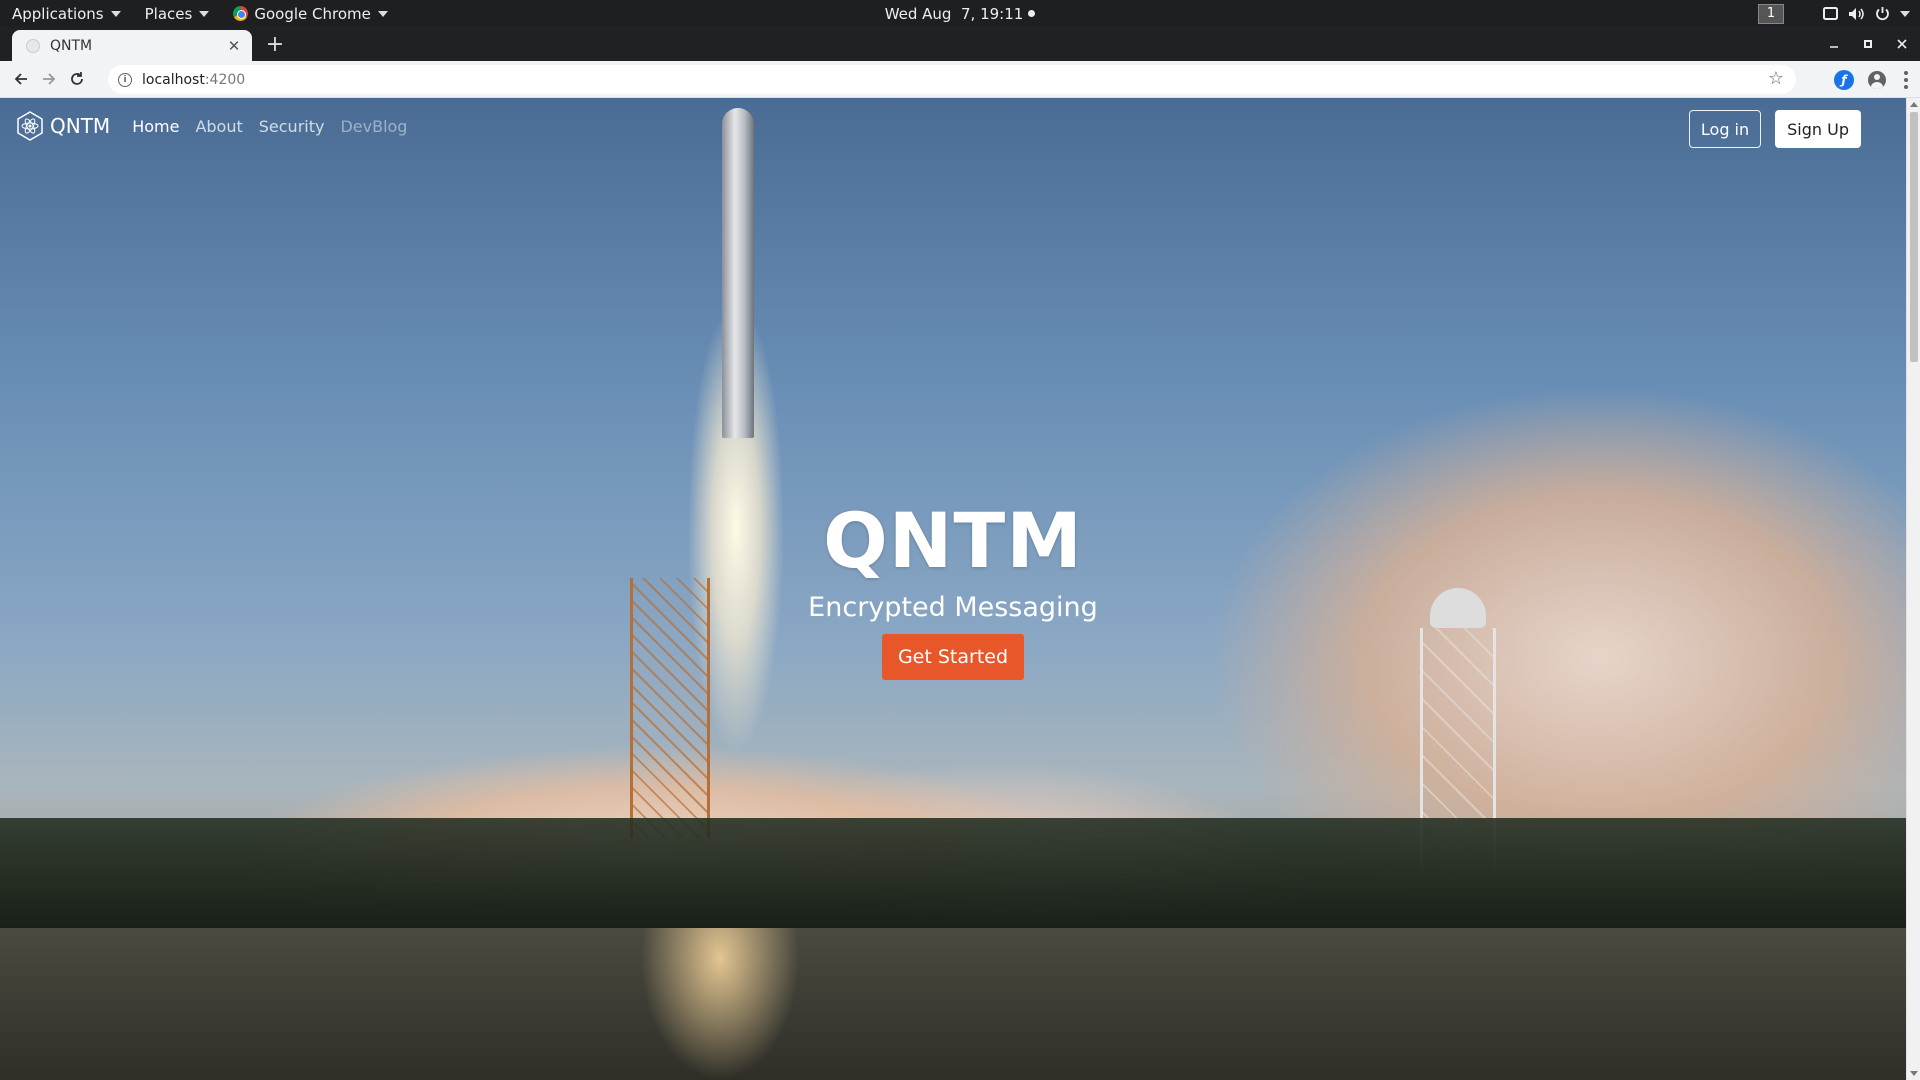 The height and width of the screenshot is (1080, 1920). I want to click on browser-tab: QNTM ✕, so click(132, 45).